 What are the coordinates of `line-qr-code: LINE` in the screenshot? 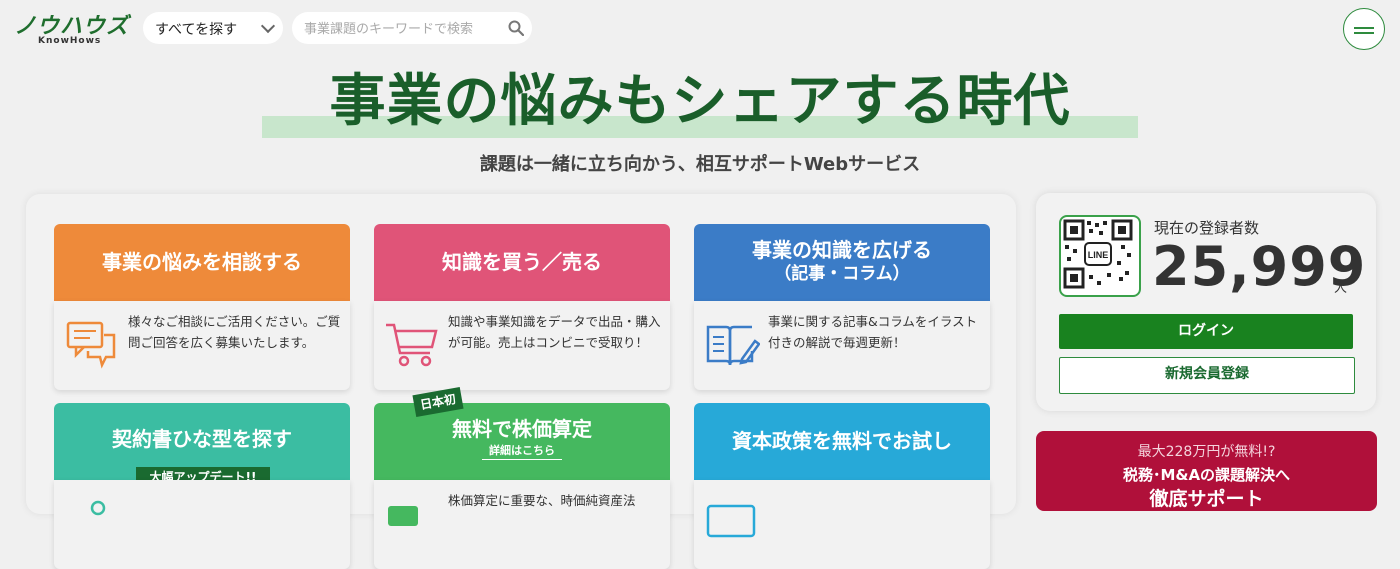 It's located at (1100, 256).